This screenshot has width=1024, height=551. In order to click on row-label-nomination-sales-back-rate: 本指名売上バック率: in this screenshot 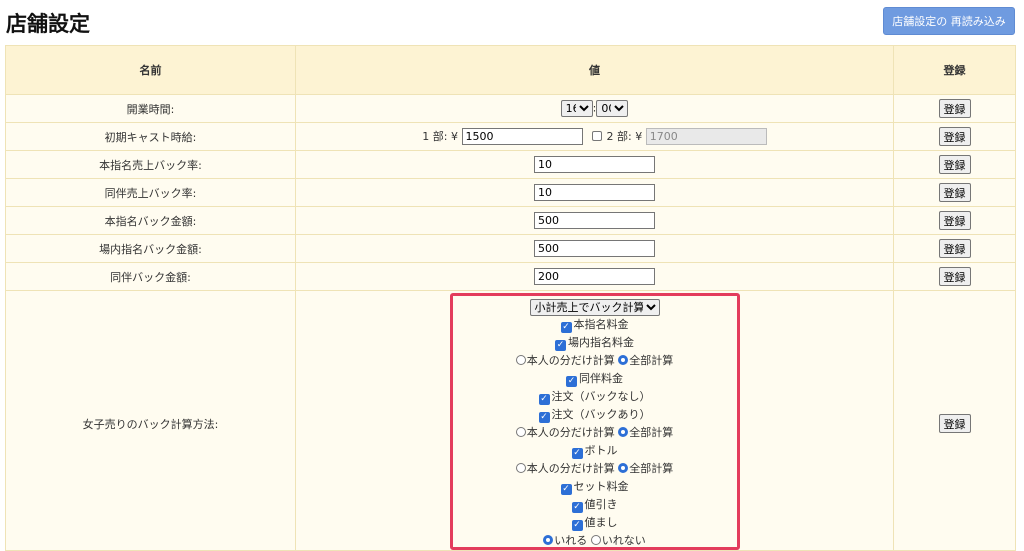, I will do `click(150, 164)`.